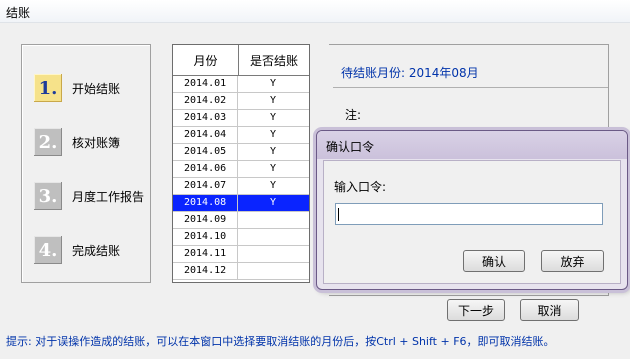 The height and width of the screenshot is (359, 630). What do you see at coordinates (96, 88) in the screenshot?
I see `step-label: 开始结账` at bounding box center [96, 88].